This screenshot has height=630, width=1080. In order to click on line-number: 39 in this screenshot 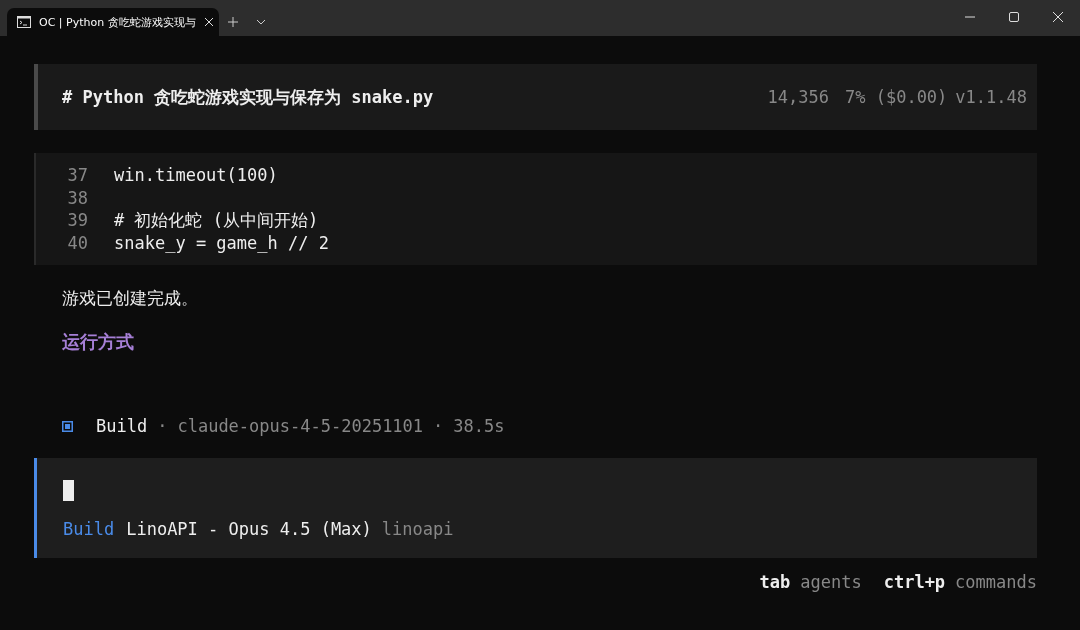, I will do `click(77, 220)`.